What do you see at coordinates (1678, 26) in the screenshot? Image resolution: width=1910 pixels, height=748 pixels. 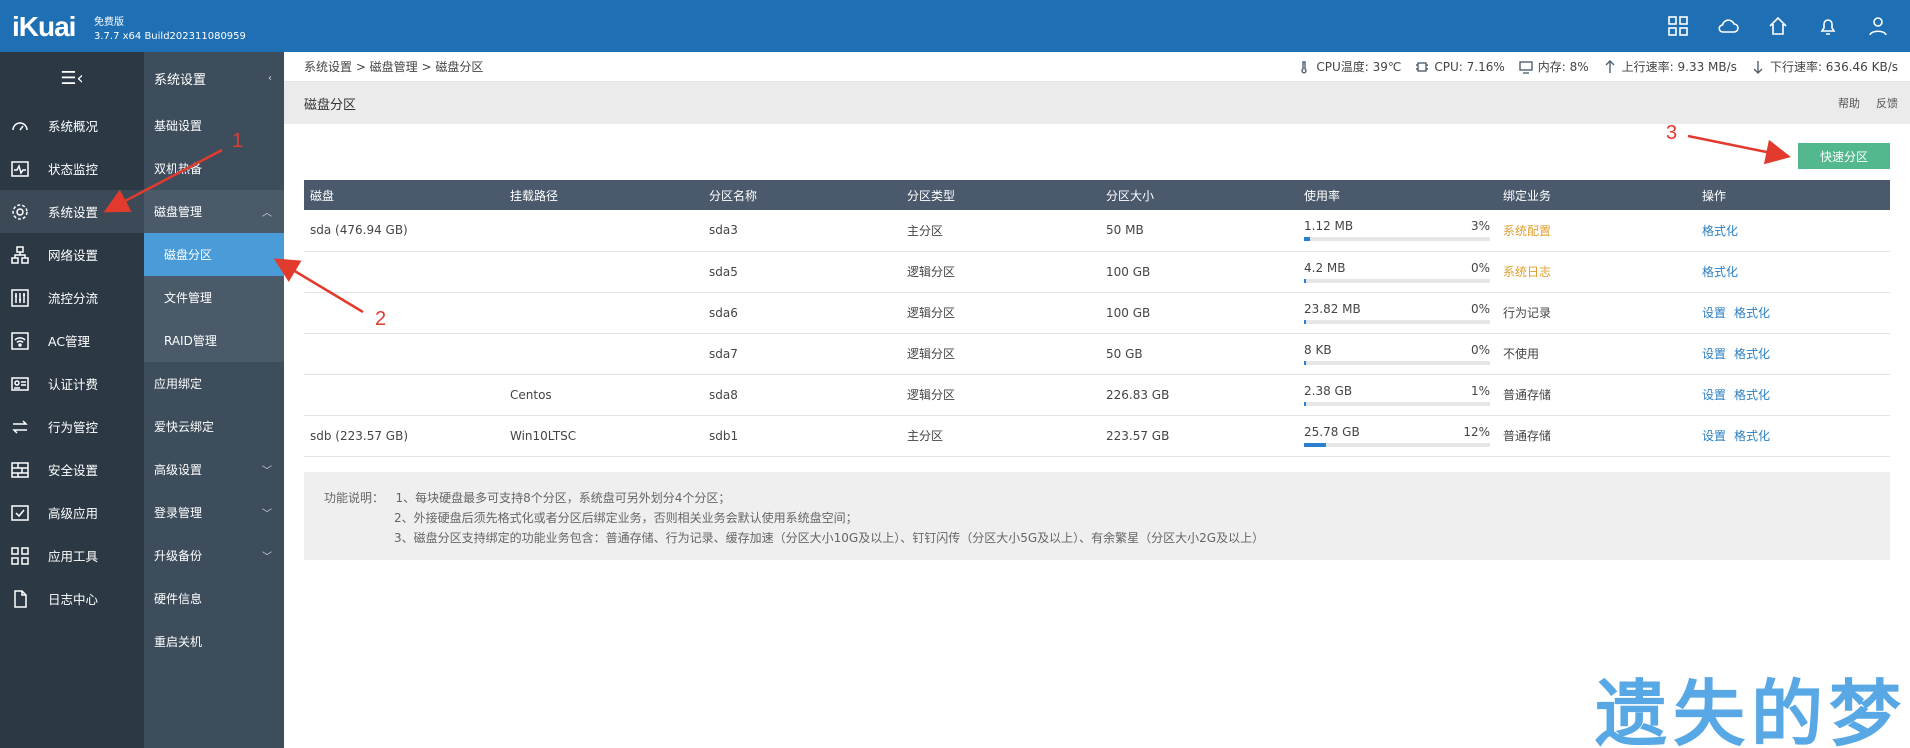 I see `apps-grid-icon` at bounding box center [1678, 26].